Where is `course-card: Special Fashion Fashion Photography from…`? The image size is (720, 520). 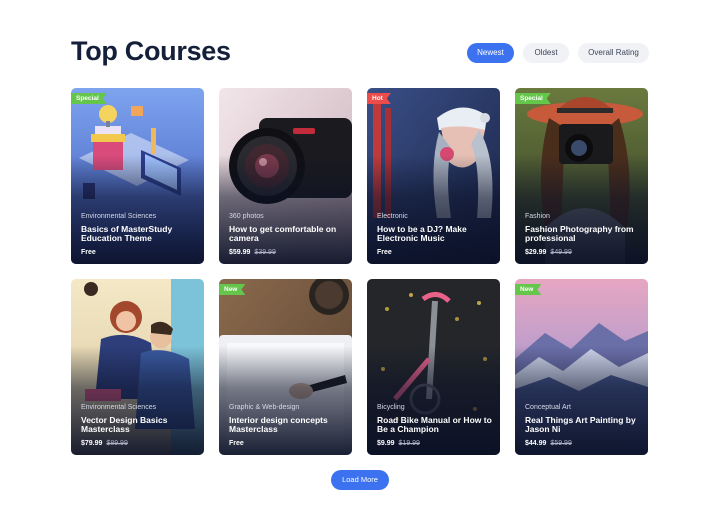 course-card: Special Fashion Fashion Photography from… is located at coordinates (581, 176).